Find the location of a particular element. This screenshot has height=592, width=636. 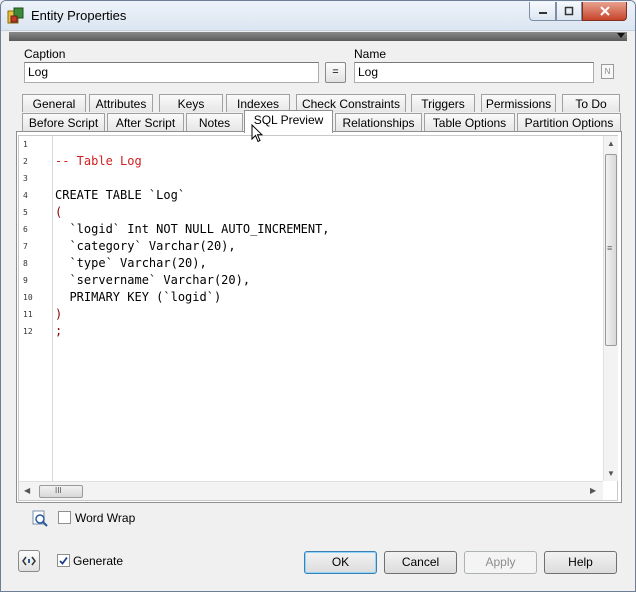

tab-permissions: Permissions is located at coordinates (518, 103).